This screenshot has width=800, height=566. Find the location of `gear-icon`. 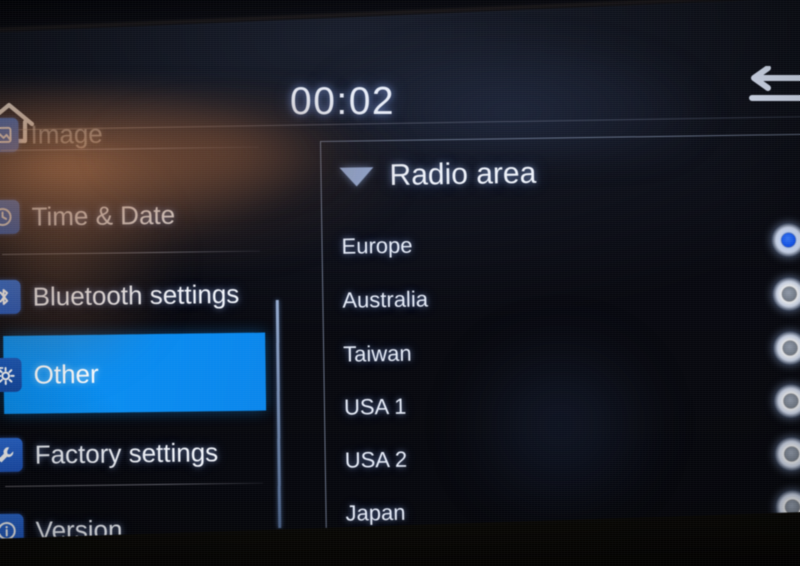

gear-icon is located at coordinates (11, 375).